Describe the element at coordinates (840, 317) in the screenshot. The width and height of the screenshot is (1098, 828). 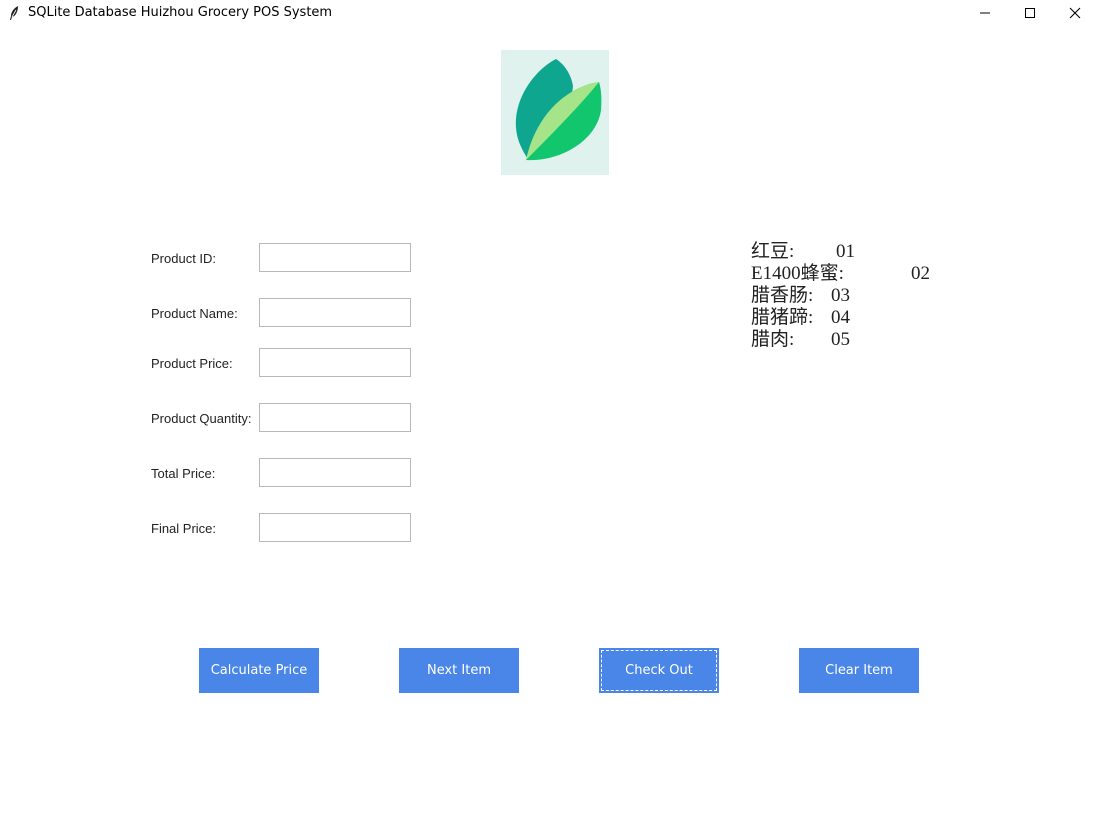
I see `product-code: 04` at that location.